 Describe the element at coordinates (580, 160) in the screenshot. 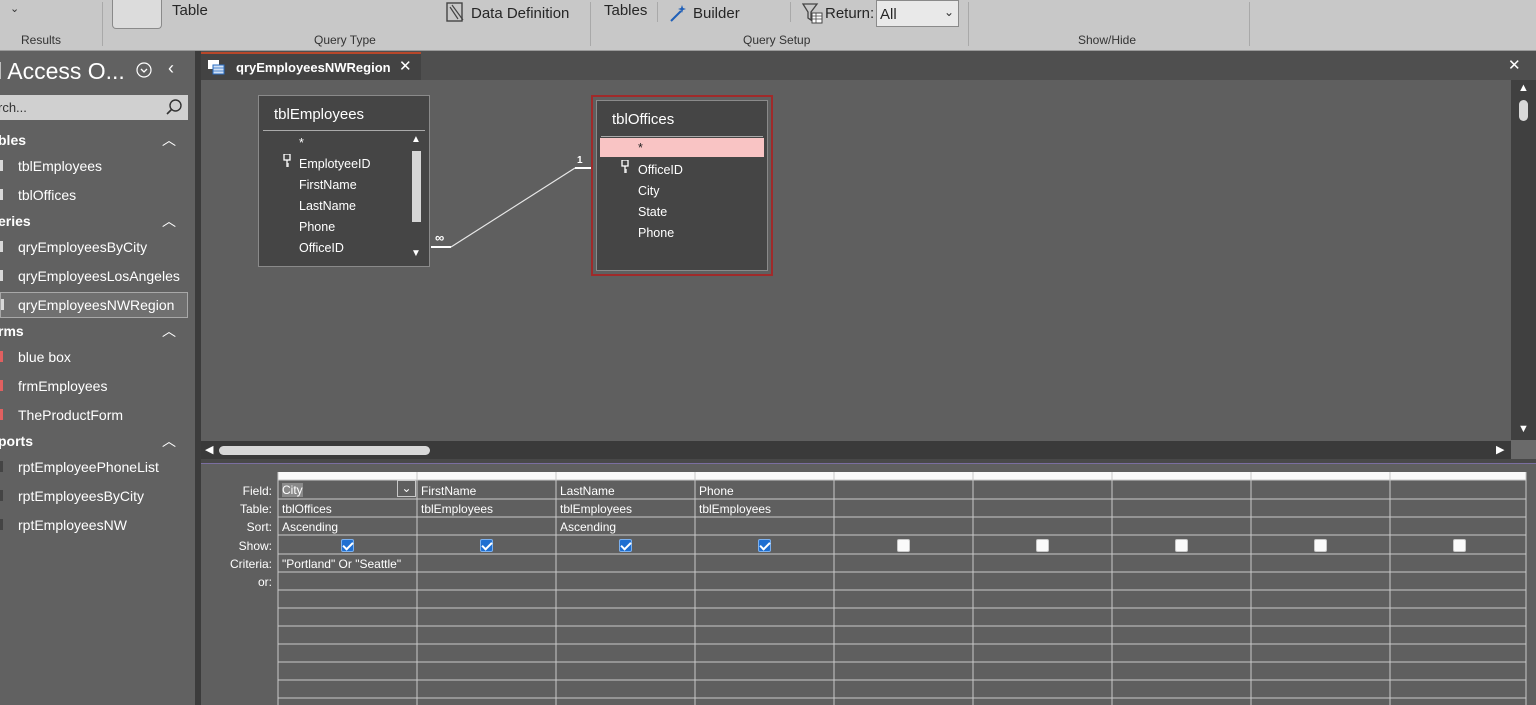

I see `relationship-one-label: 1` at that location.